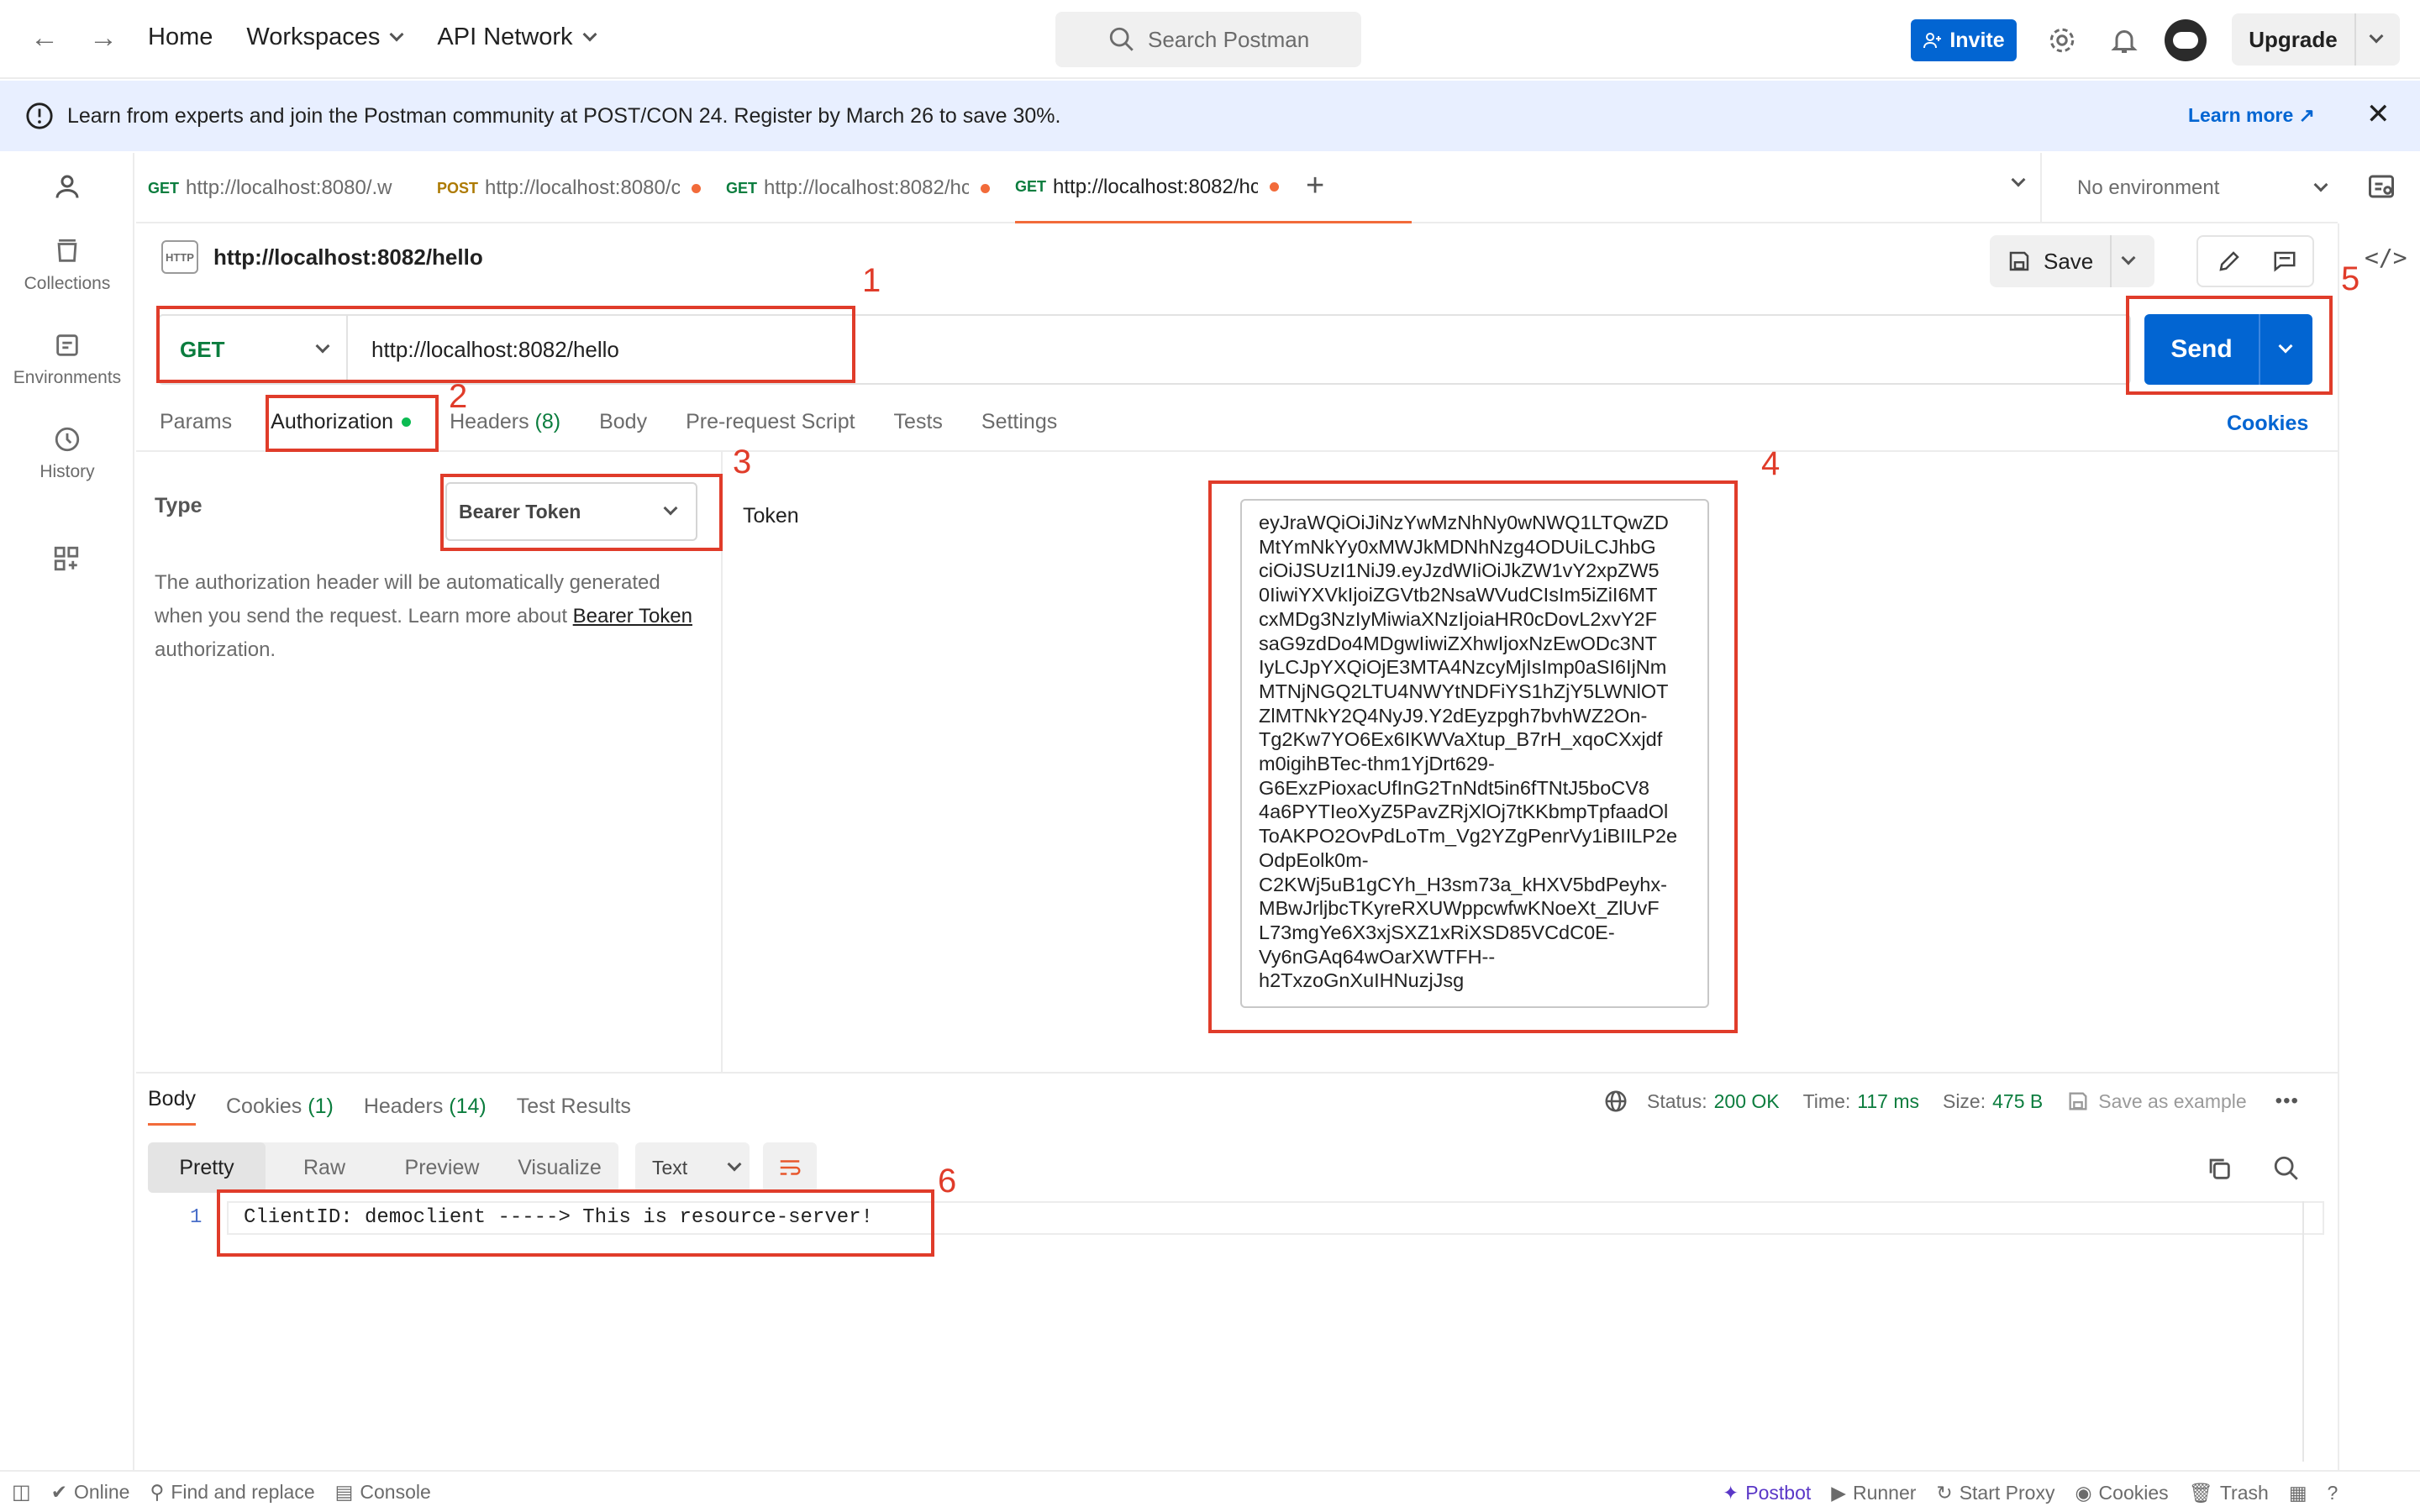 This screenshot has height=1512, width=2420. I want to click on nav-home: Home, so click(180, 37).